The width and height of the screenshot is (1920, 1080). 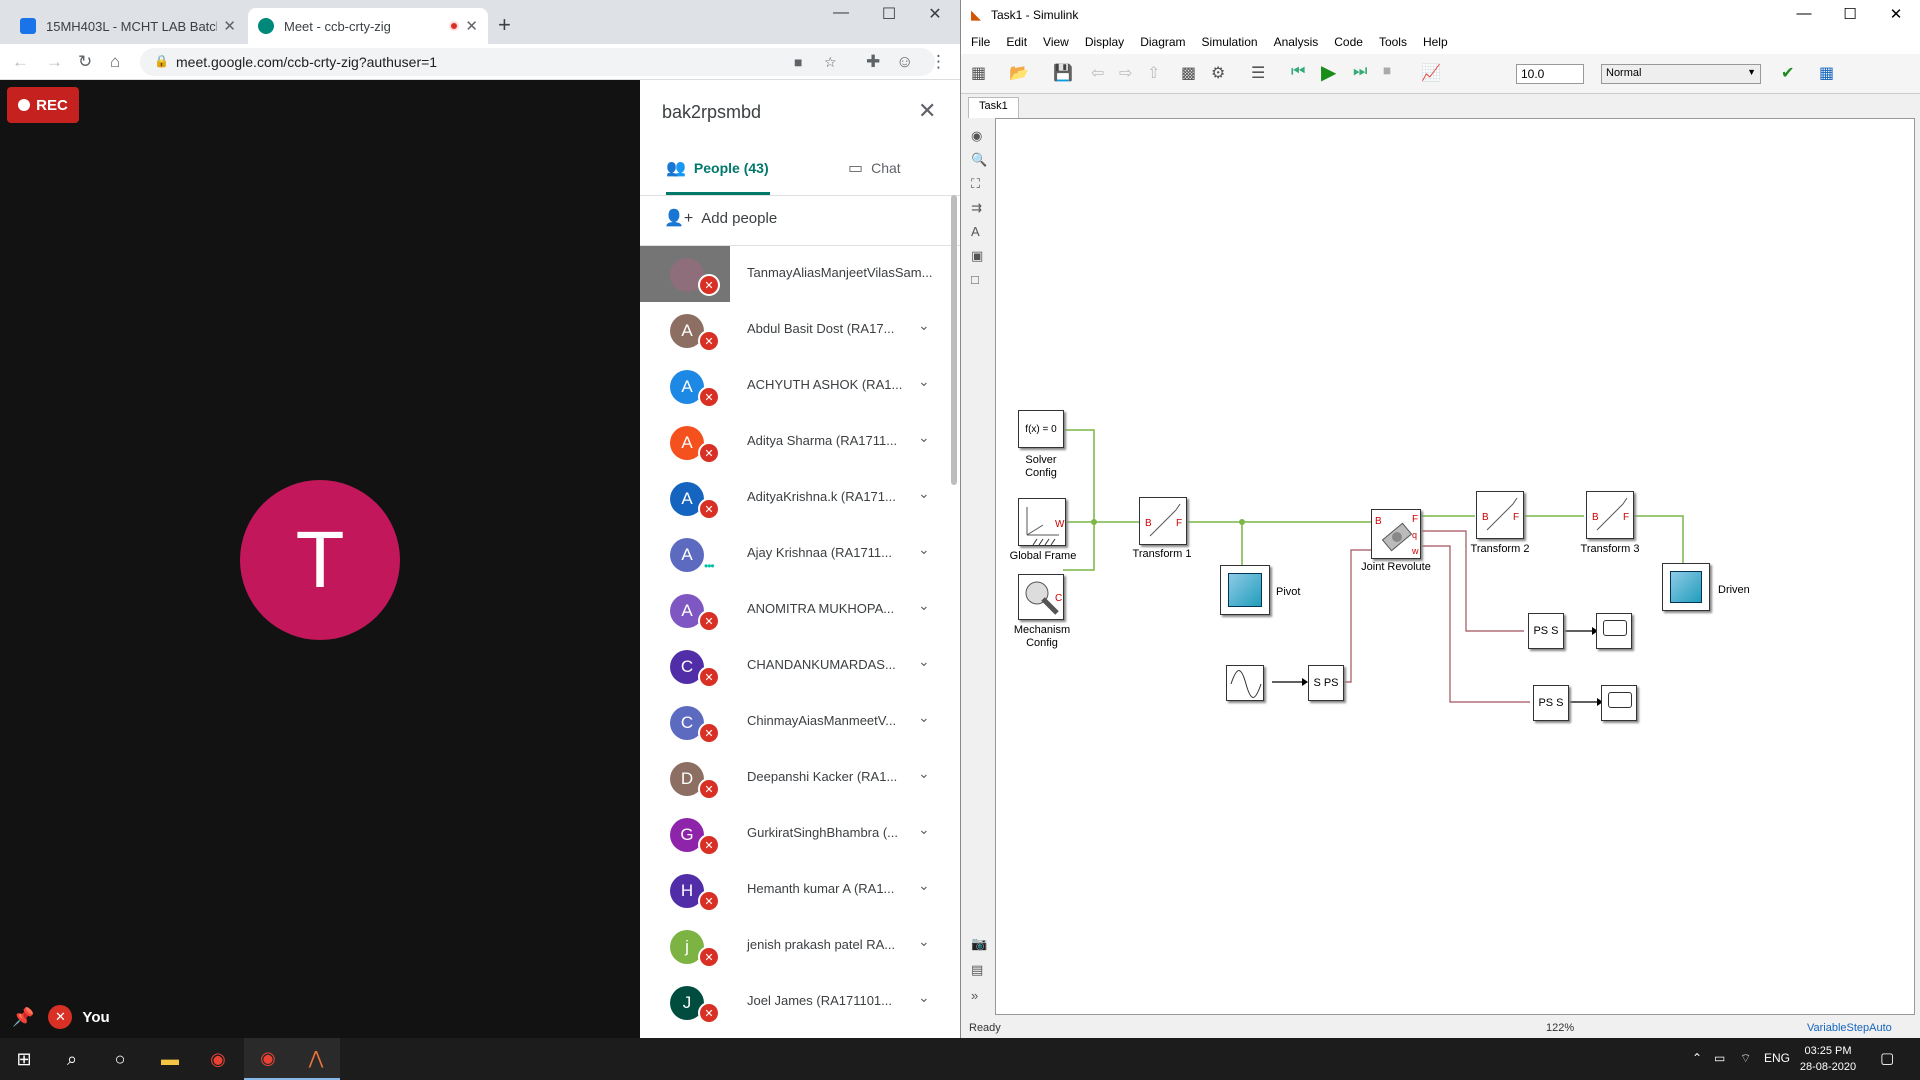 What do you see at coordinates (795, 1002) in the screenshot?
I see `participant-row: J ✕ Joel James (RA171101... ⌄` at bounding box center [795, 1002].